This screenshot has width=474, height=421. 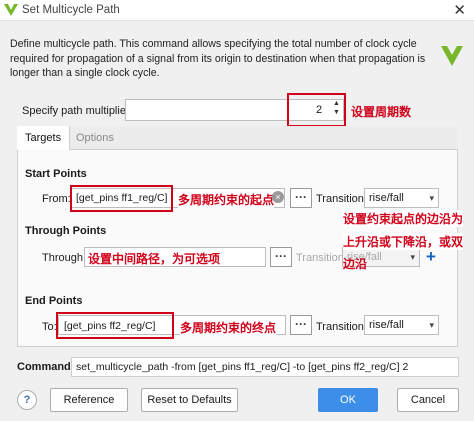 What do you see at coordinates (355, 264) in the screenshot?
I see `edge-annotation-line3: 边沿` at bounding box center [355, 264].